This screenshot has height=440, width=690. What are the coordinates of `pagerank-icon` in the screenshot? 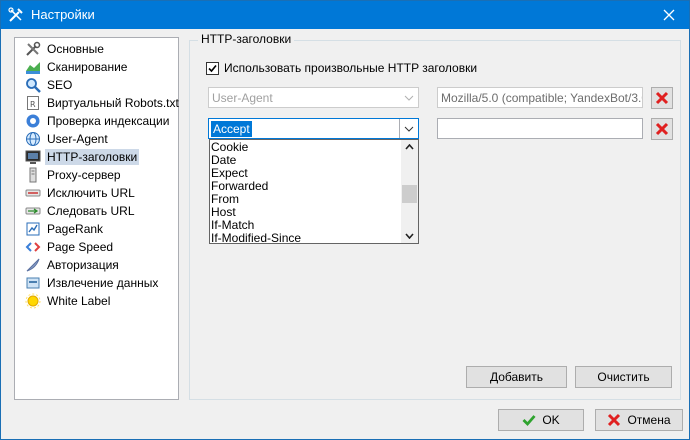 It's located at (33, 229).